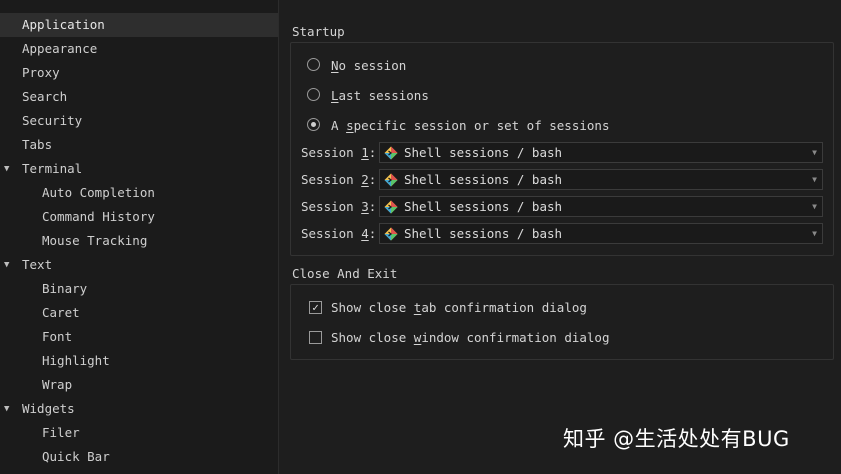  I want to click on sidebar-item-label: Filer, so click(61, 432).